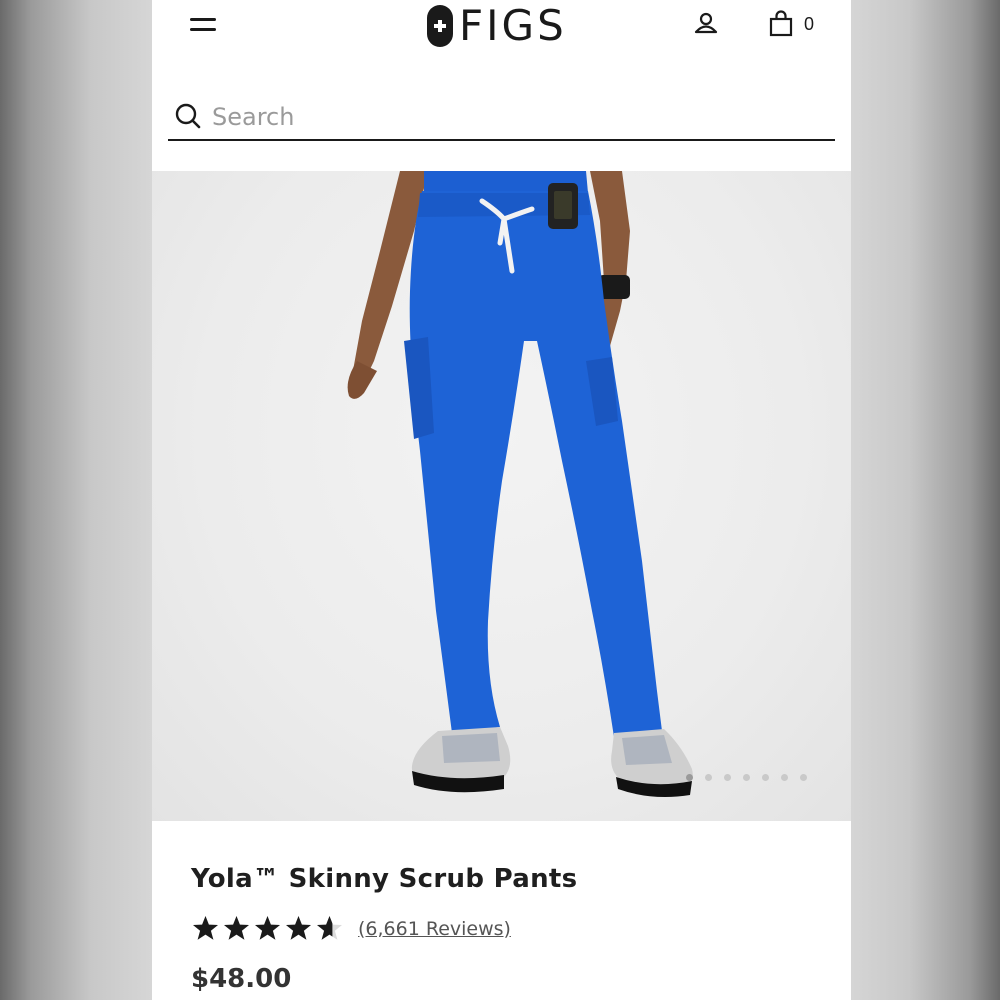 The width and height of the screenshot is (1000, 1000). I want to click on product-title: Yola™ Skinny Scrub Pants, so click(384, 879).